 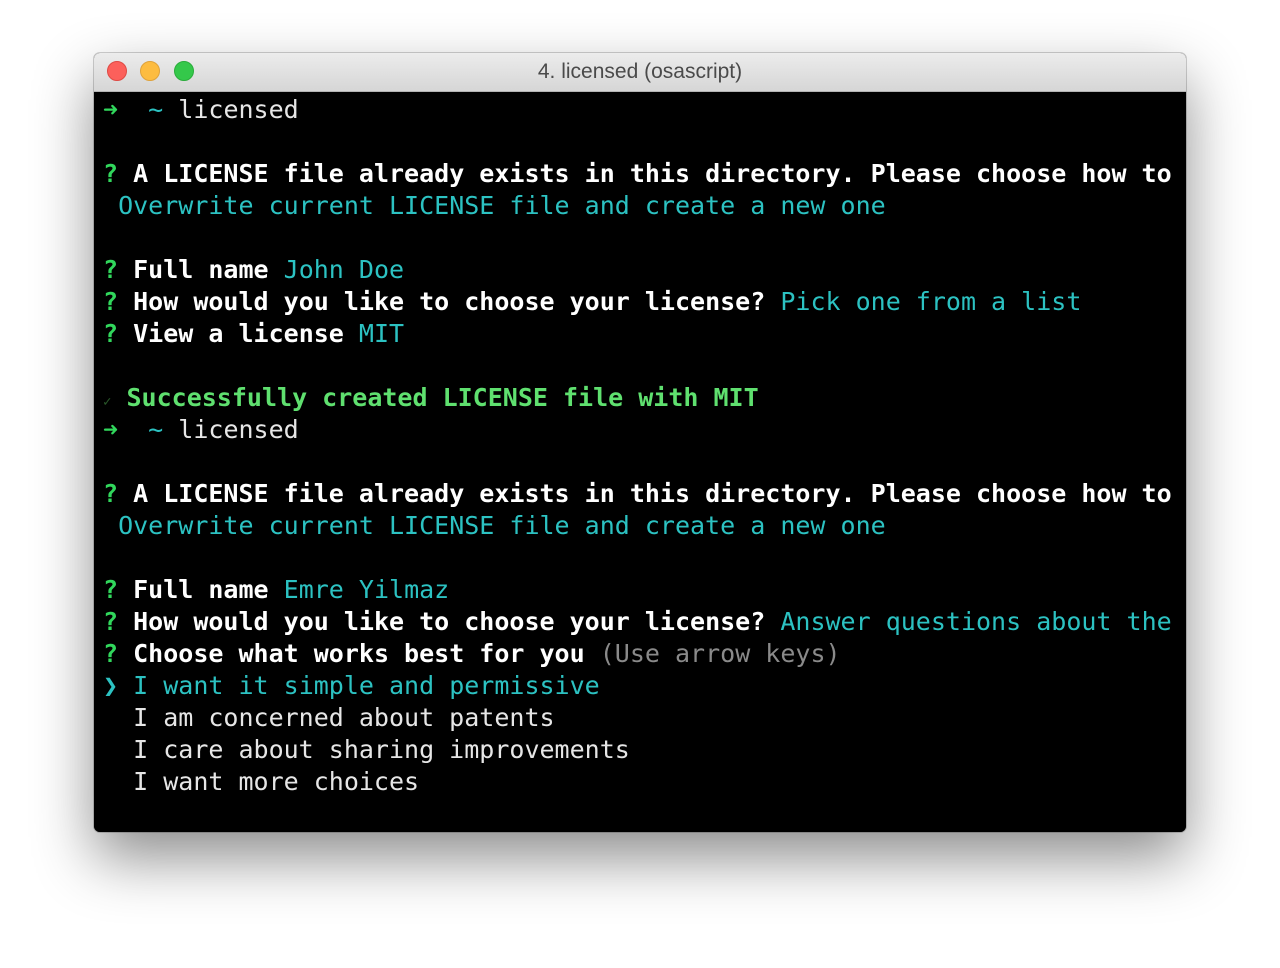 I want to click on question-line: ? Full name Emre Yilmaz, so click(x=276, y=590).